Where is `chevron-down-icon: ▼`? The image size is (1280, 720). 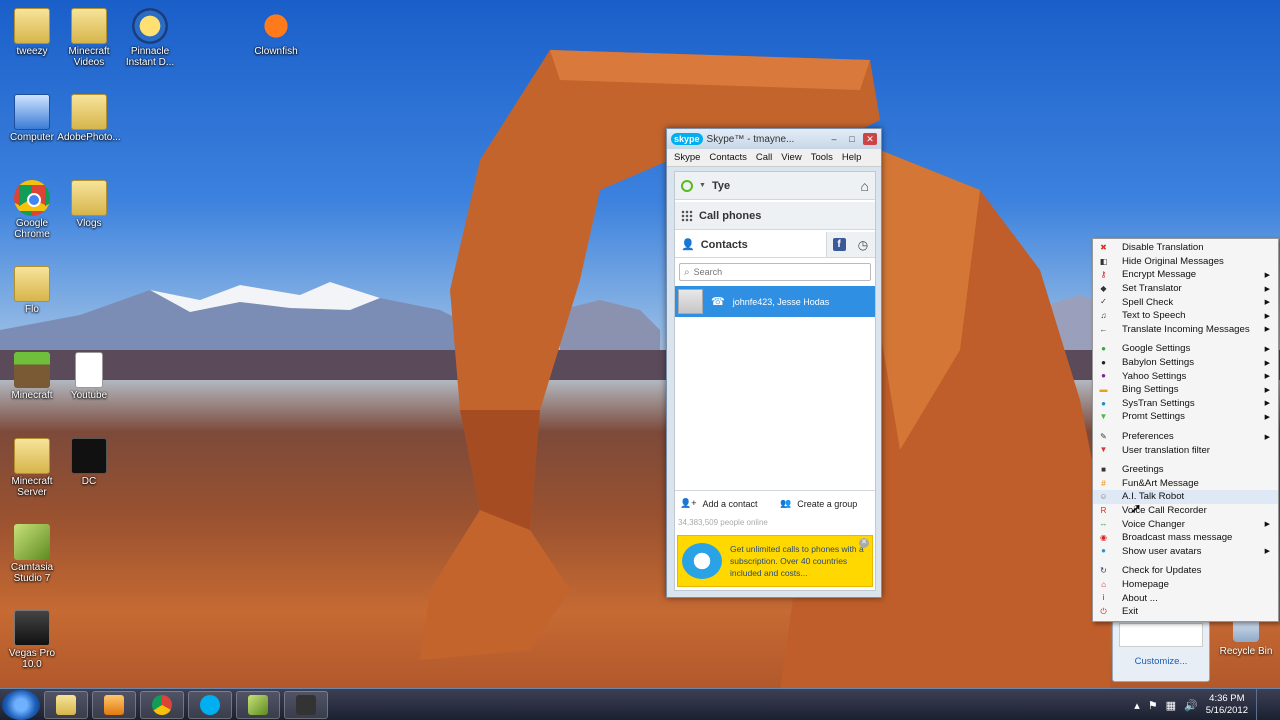
chevron-down-icon: ▼ is located at coordinates (702, 185).